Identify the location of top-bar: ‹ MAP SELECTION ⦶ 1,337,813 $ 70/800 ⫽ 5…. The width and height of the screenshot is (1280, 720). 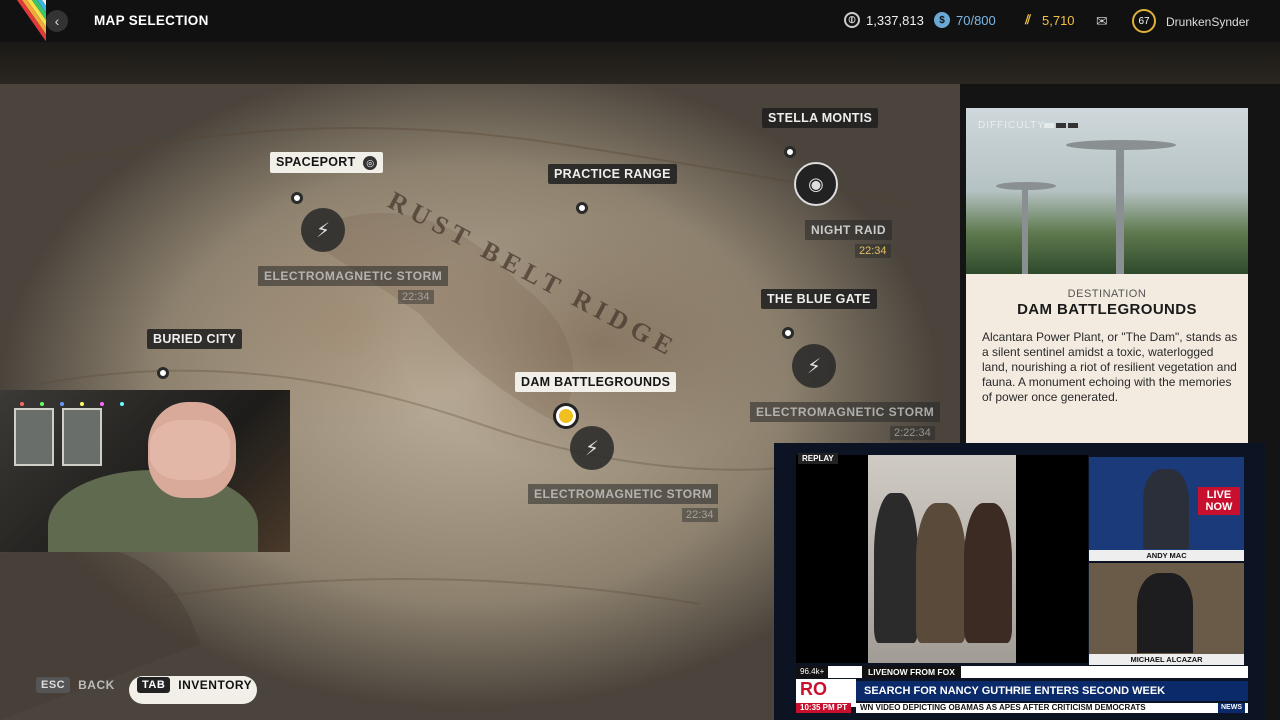
(640, 21).